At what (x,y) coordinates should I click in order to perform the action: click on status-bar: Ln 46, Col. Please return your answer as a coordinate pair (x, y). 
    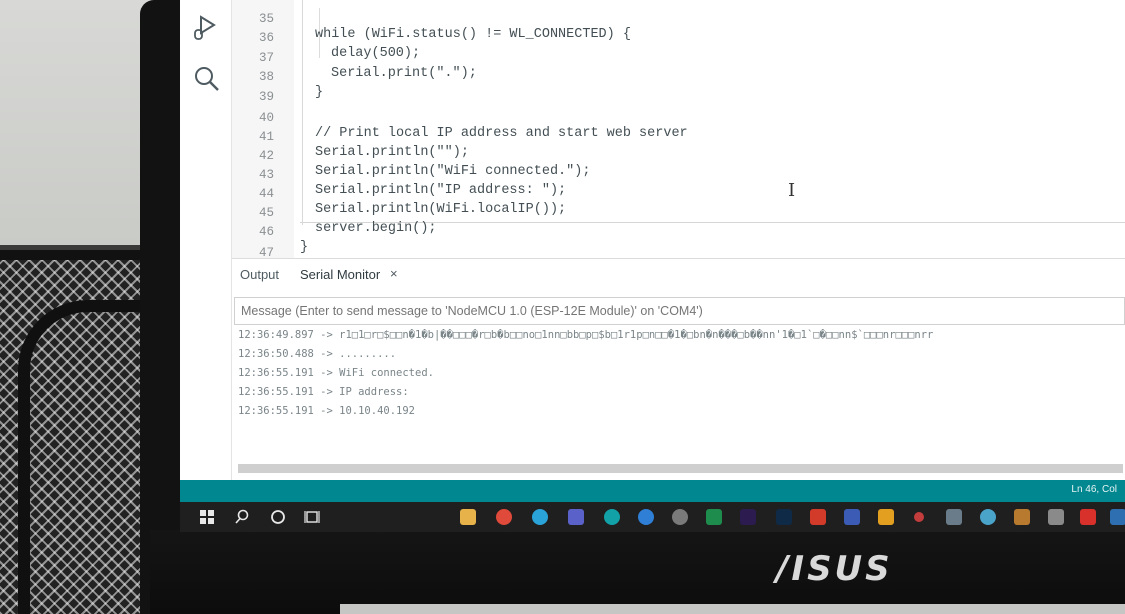
    Looking at the image, I should click on (652, 491).